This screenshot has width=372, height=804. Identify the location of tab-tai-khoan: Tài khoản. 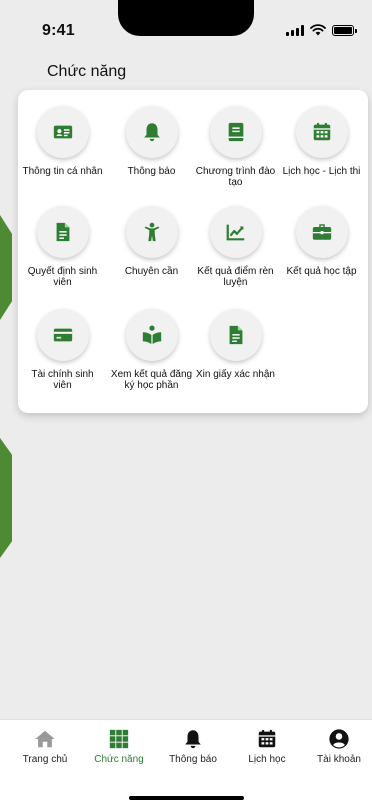
(337, 746).